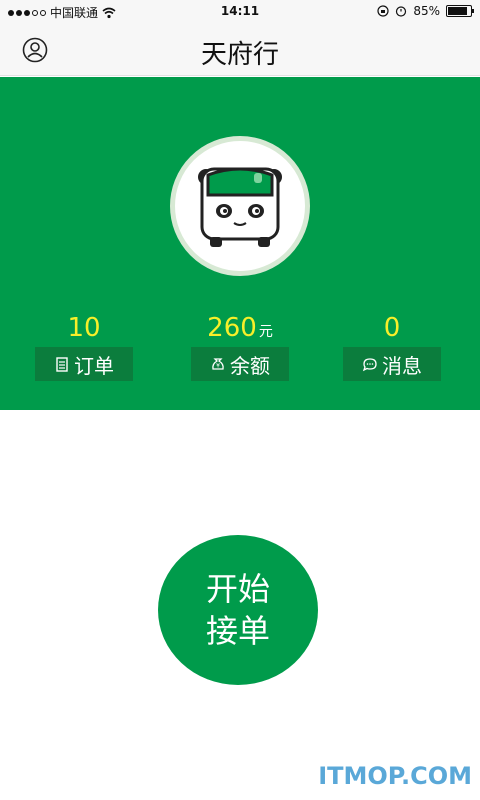  I want to click on orders-label: 订单, so click(94, 365).